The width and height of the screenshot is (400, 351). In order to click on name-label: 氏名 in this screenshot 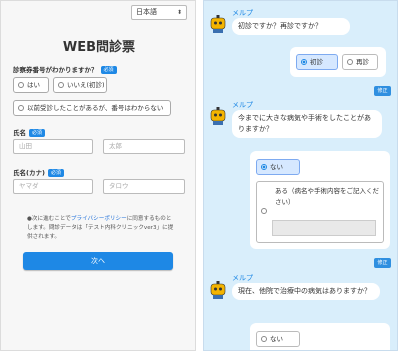, I will do `click(19, 133)`.